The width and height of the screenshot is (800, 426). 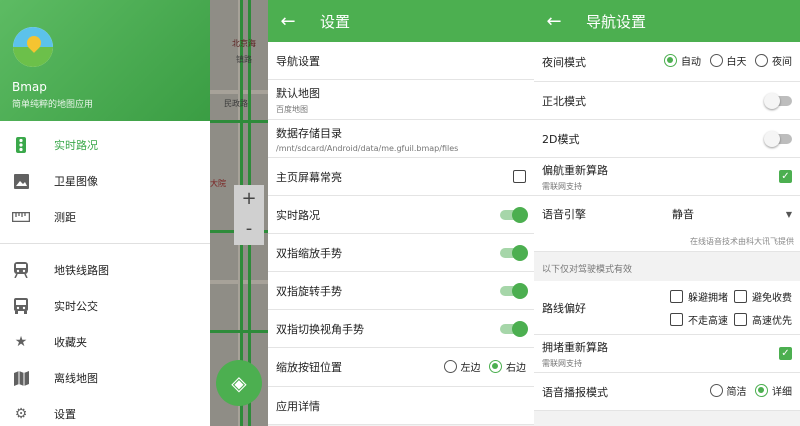 I want to click on no-highway-checkbox: 不走高速, so click(x=699, y=319).